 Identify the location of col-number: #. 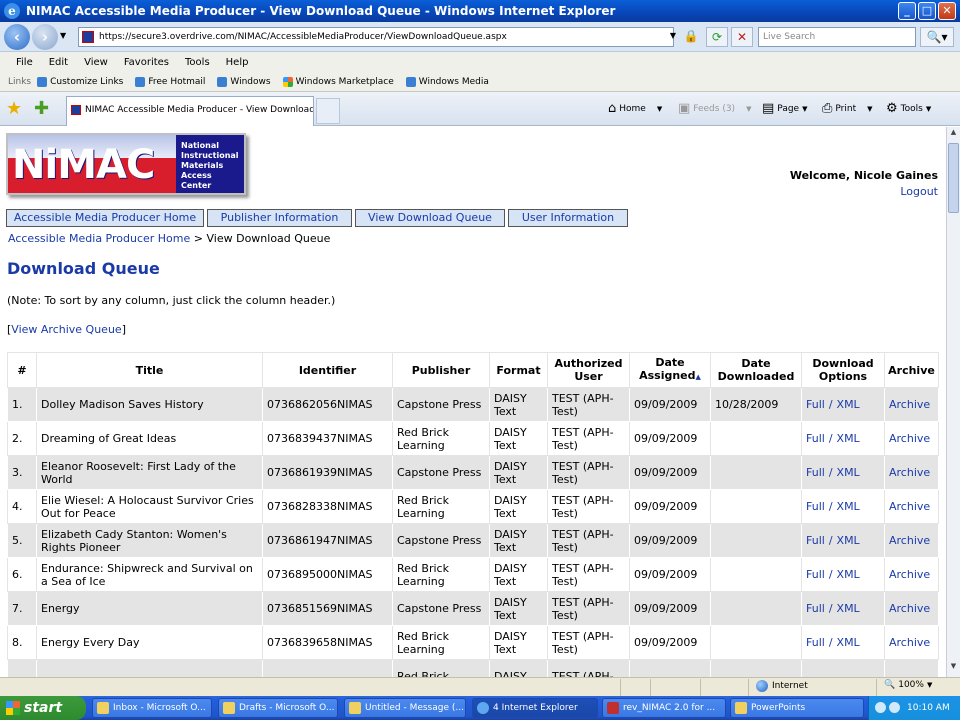
(22, 370).